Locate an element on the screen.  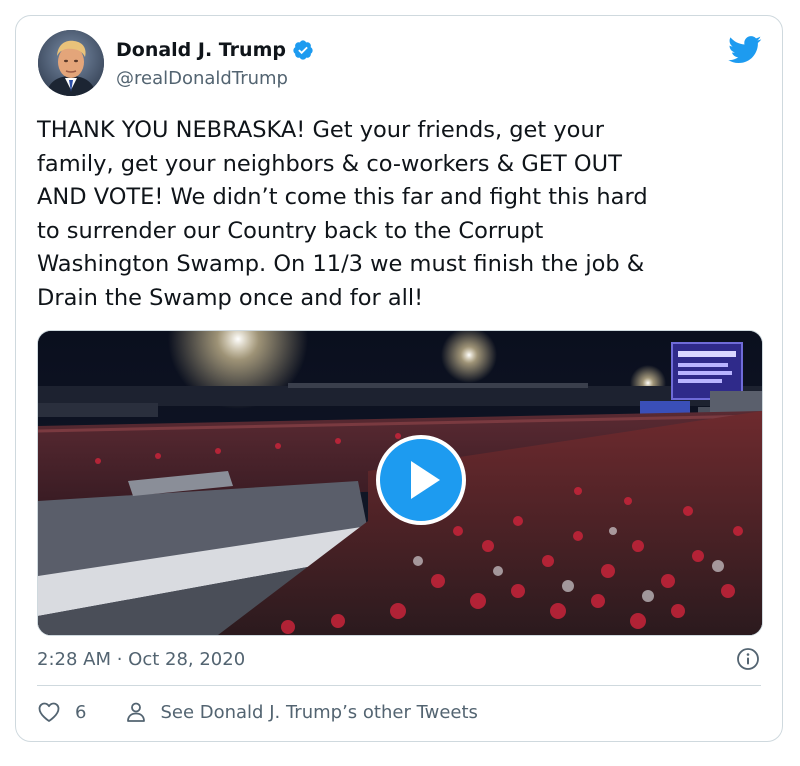
heart-icon is located at coordinates (49, 712).